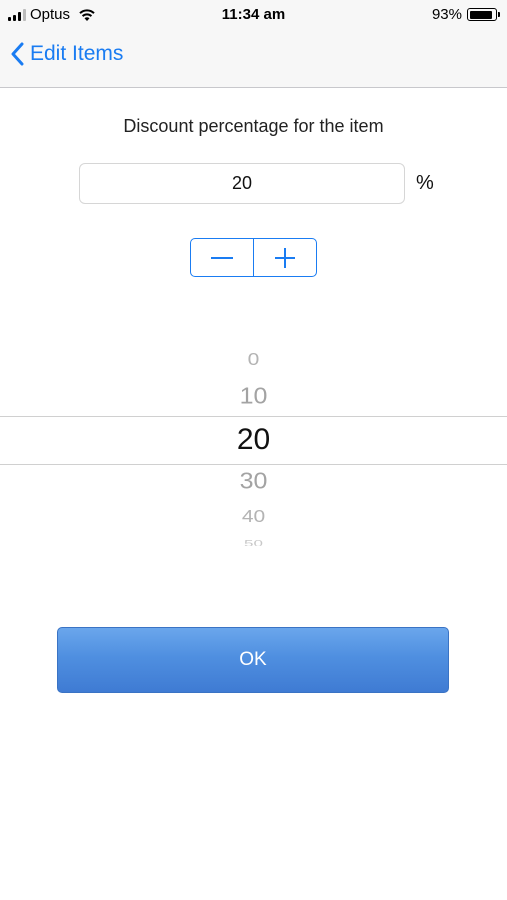 This screenshot has height=900, width=507. Describe the element at coordinates (480, 14) in the screenshot. I see `battery-level-fill` at that location.